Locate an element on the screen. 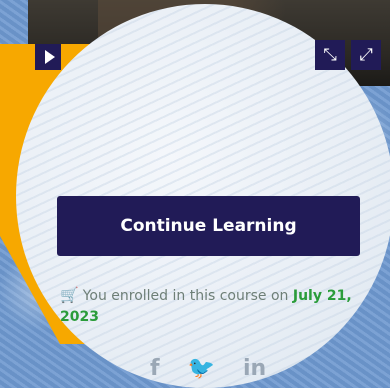 The image size is (390, 388). social-links: f 🐦 in is located at coordinates (208, 369).